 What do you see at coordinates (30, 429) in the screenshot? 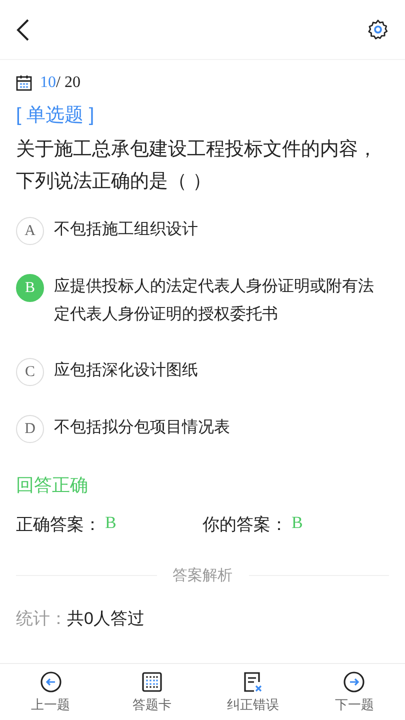
I see `option-letter: D` at bounding box center [30, 429].